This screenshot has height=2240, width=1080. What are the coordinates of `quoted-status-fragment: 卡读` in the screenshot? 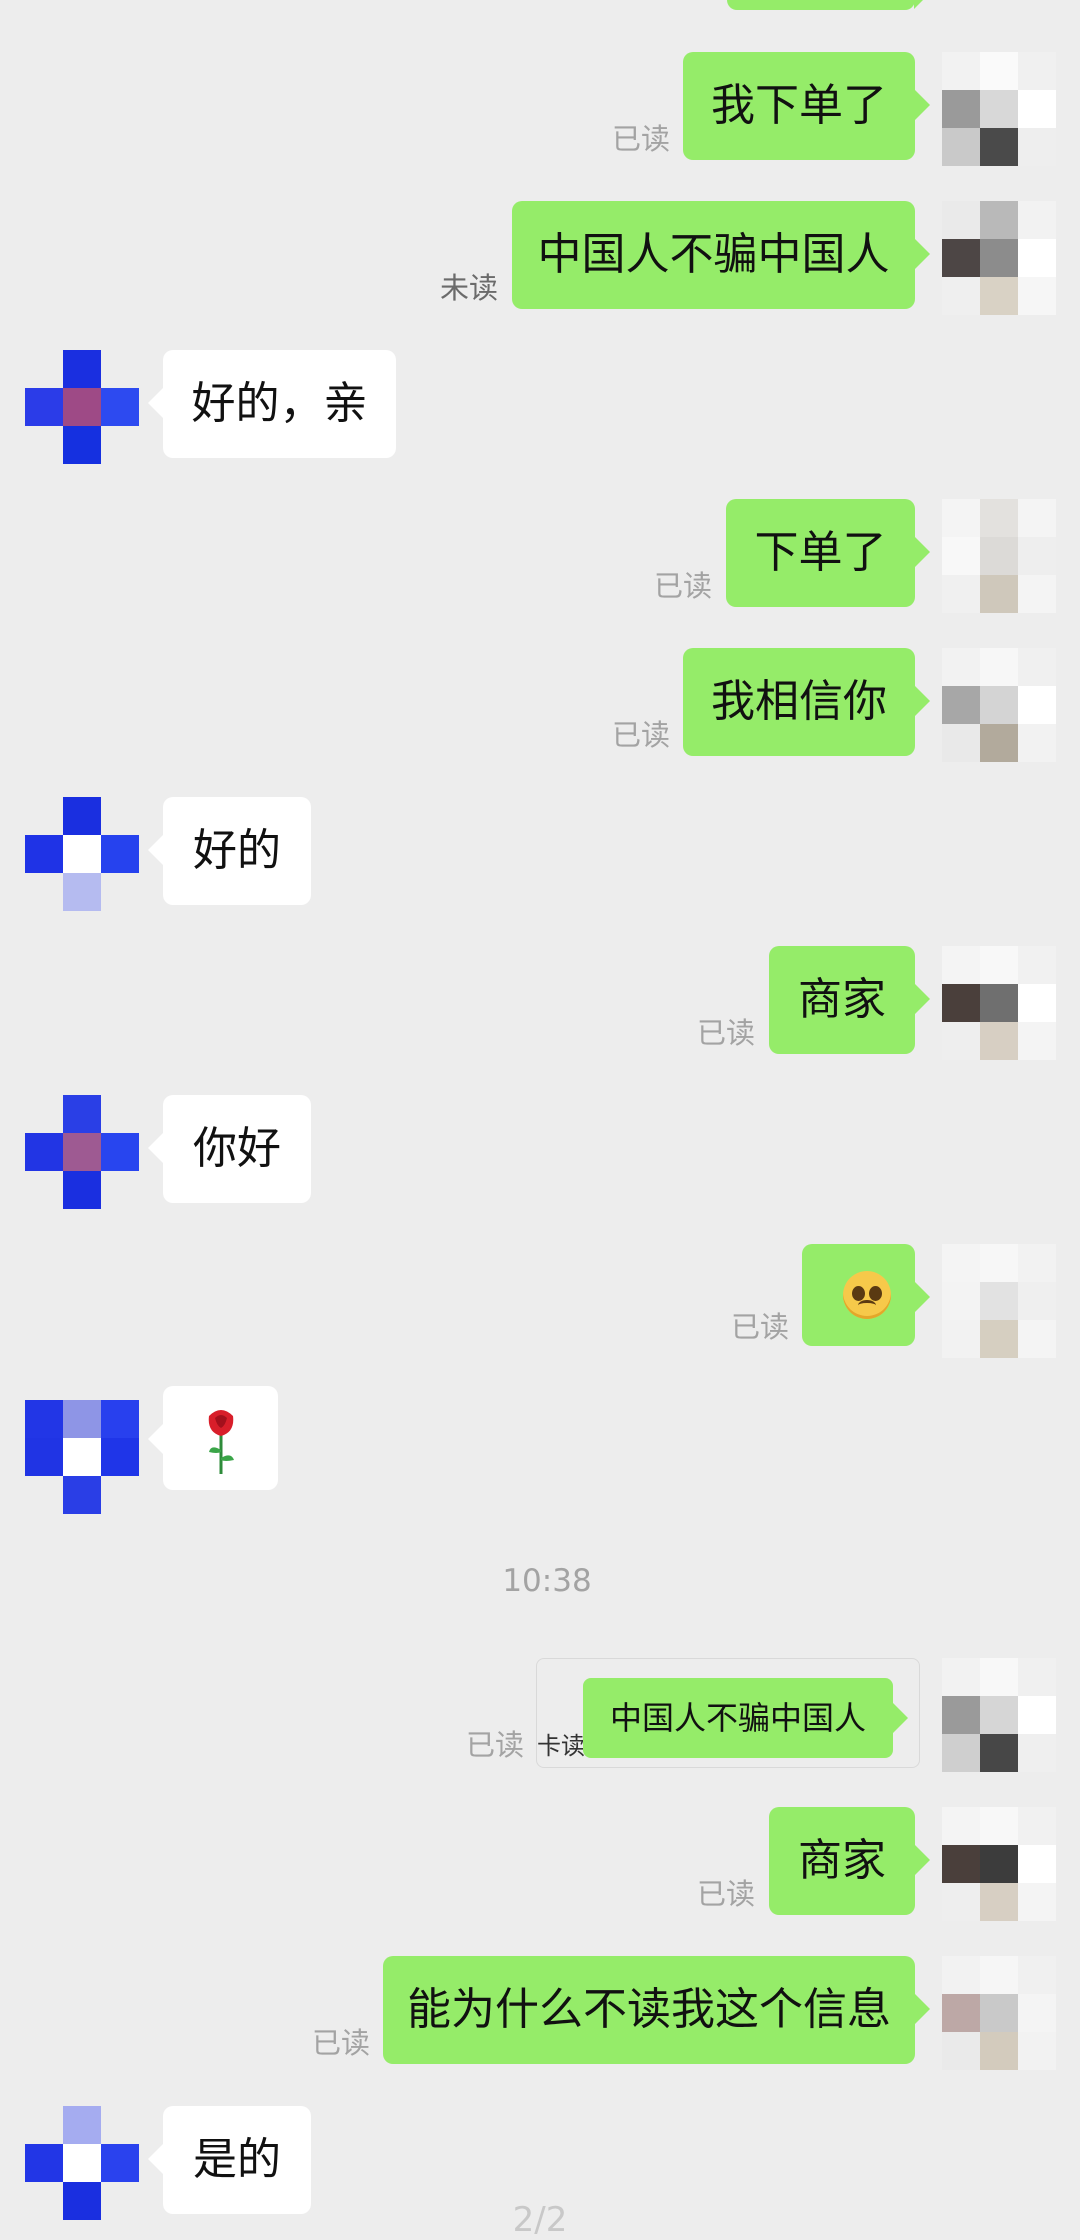 It's located at (561, 1746).